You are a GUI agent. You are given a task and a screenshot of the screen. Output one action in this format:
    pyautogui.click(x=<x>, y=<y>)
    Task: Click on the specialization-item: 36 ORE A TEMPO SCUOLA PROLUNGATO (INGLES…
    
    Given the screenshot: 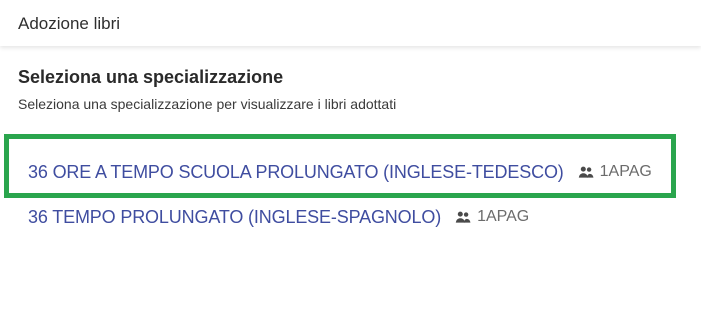 What is the action you would take?
    pyautogui.click(x=340, y=172)
    